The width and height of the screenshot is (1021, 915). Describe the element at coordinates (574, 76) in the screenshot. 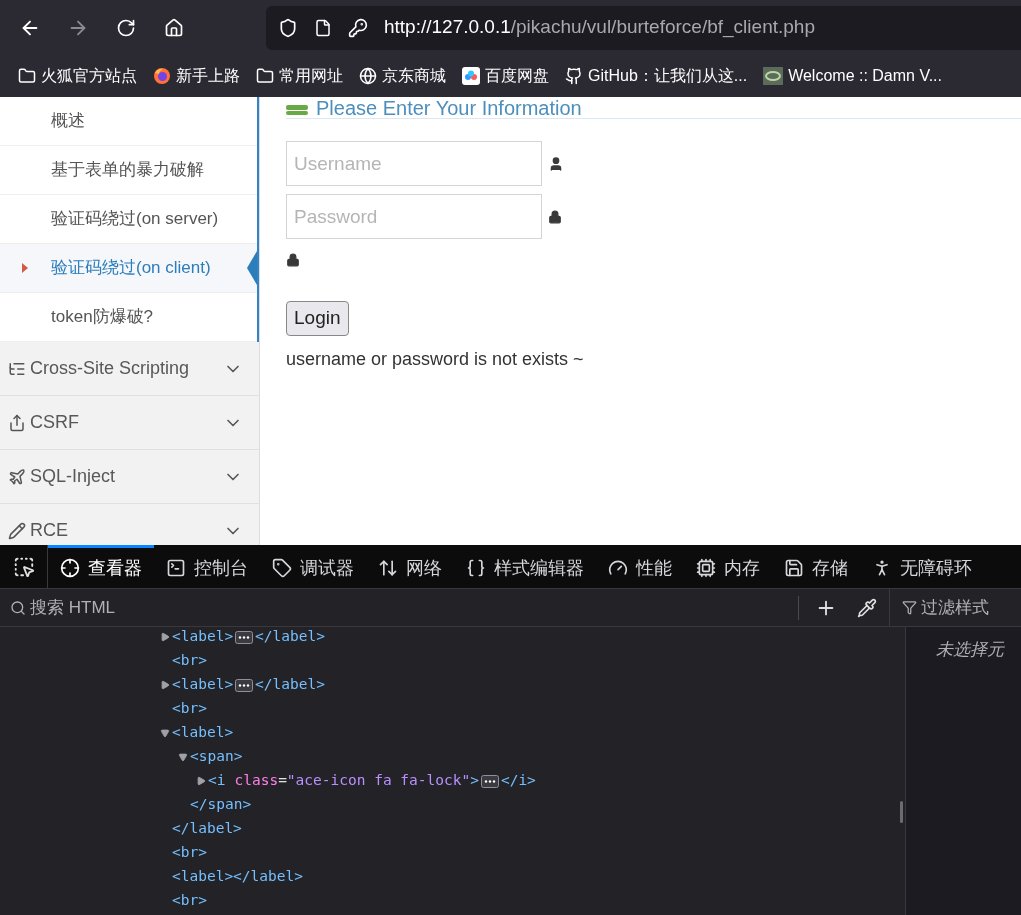

I see `cat-icon` at that location.